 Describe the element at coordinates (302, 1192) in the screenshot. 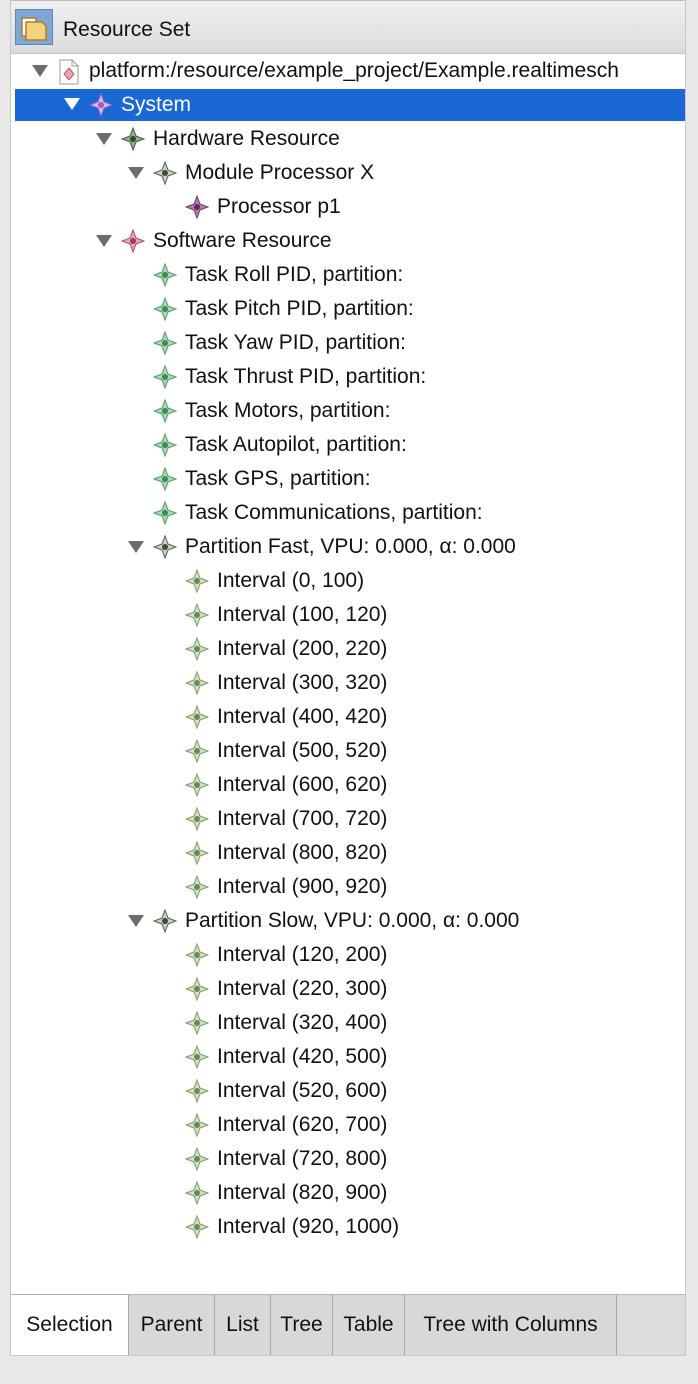

I see `tree-item-label: Interval (820, 900)` at that location.